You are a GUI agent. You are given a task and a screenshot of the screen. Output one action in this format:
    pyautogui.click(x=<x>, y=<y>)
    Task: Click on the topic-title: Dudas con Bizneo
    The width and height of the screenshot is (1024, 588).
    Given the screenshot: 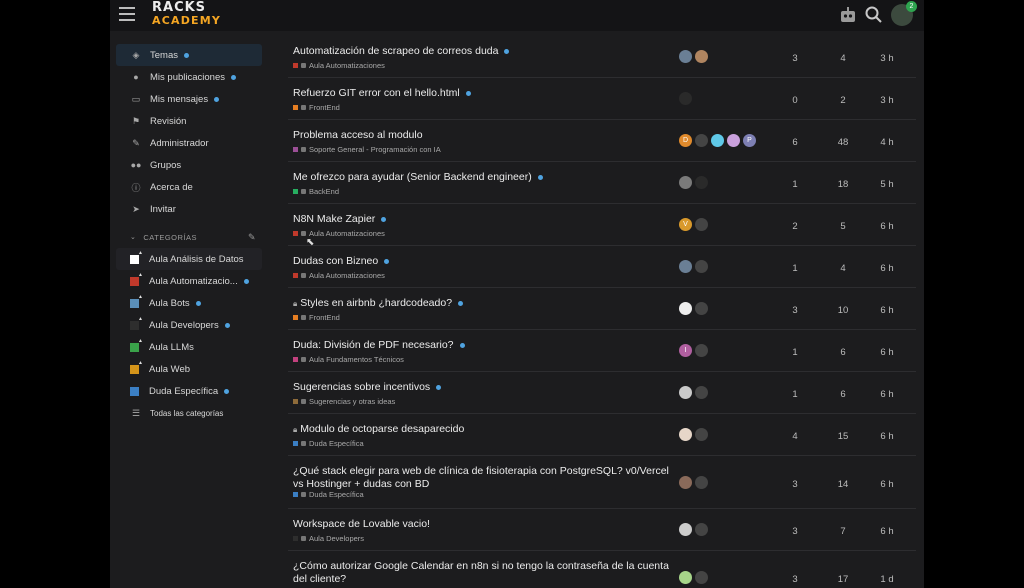 What is the action you would take?
    pyautogui.click(x=483, y=261)
    